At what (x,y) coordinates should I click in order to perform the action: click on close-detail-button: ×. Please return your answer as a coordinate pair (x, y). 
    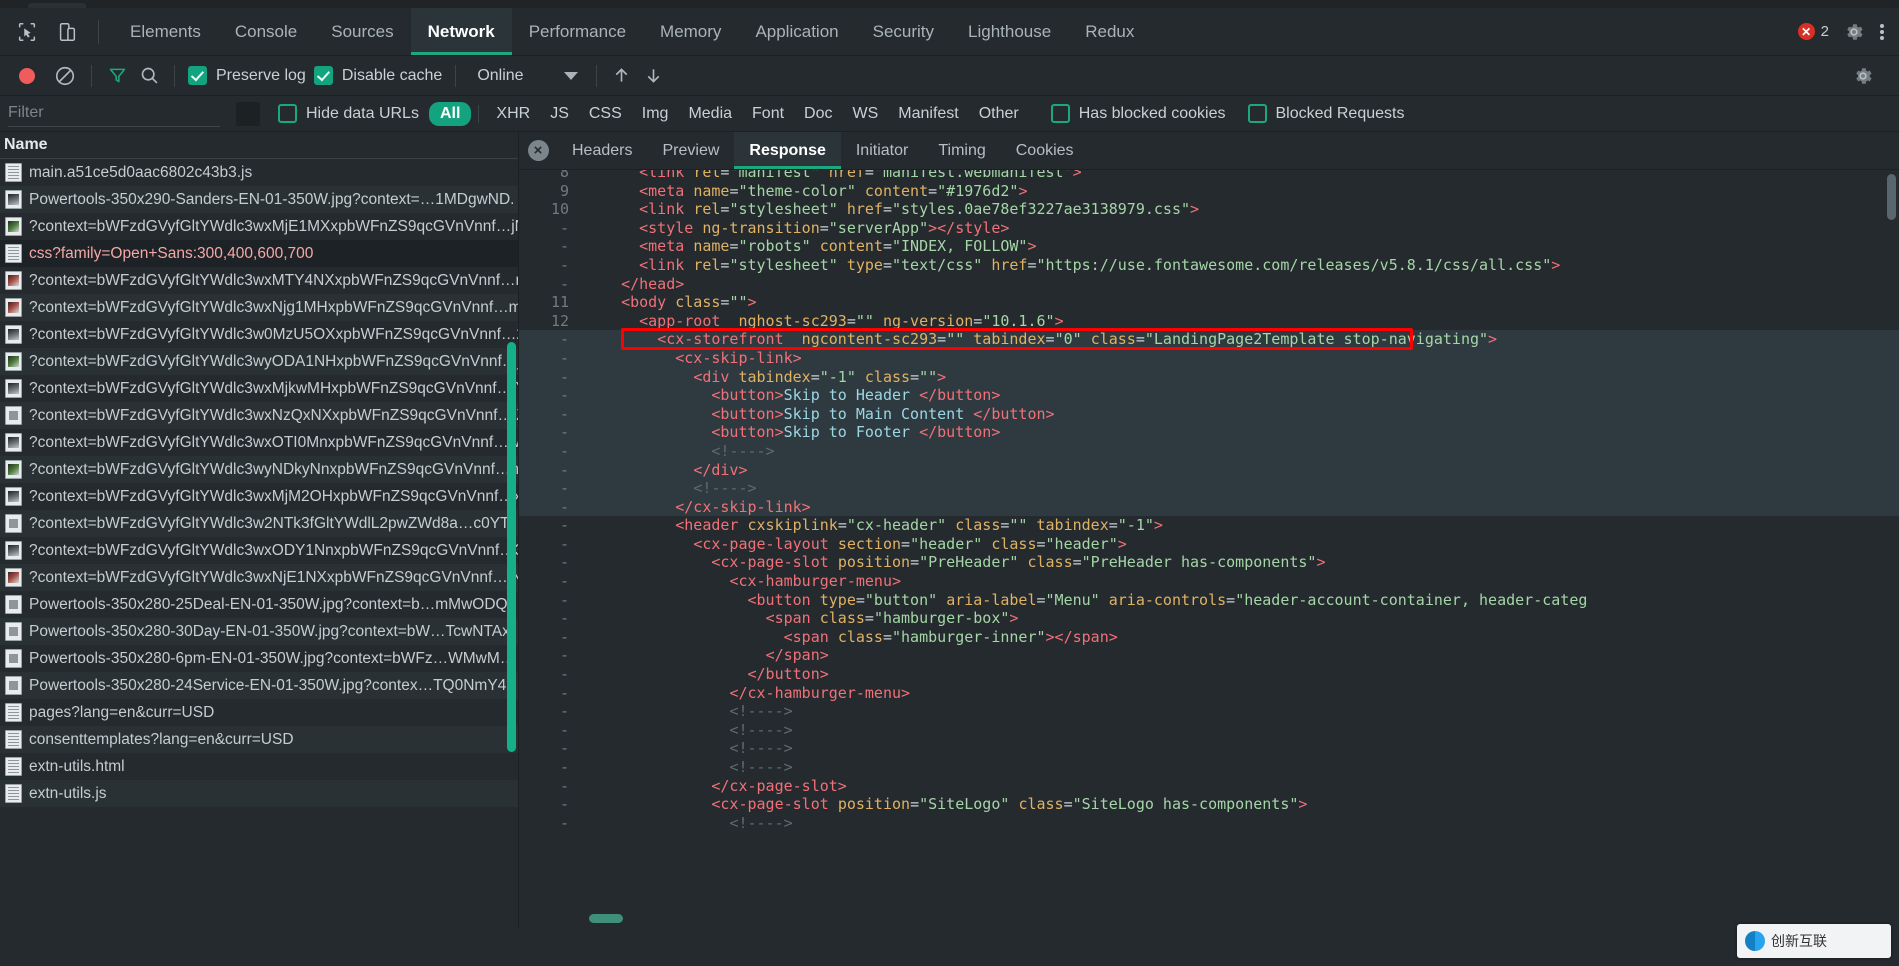
    Looking at the image, I should click on (538, 150).